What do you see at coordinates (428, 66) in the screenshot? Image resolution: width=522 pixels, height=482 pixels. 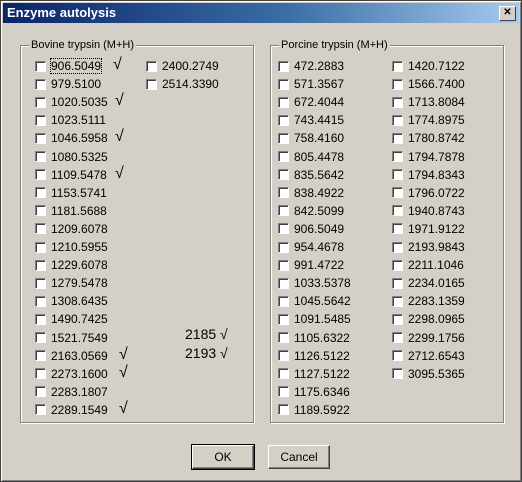 I see `mass-checkbox-item: 1420.7122` at bounding box center [428, 66].